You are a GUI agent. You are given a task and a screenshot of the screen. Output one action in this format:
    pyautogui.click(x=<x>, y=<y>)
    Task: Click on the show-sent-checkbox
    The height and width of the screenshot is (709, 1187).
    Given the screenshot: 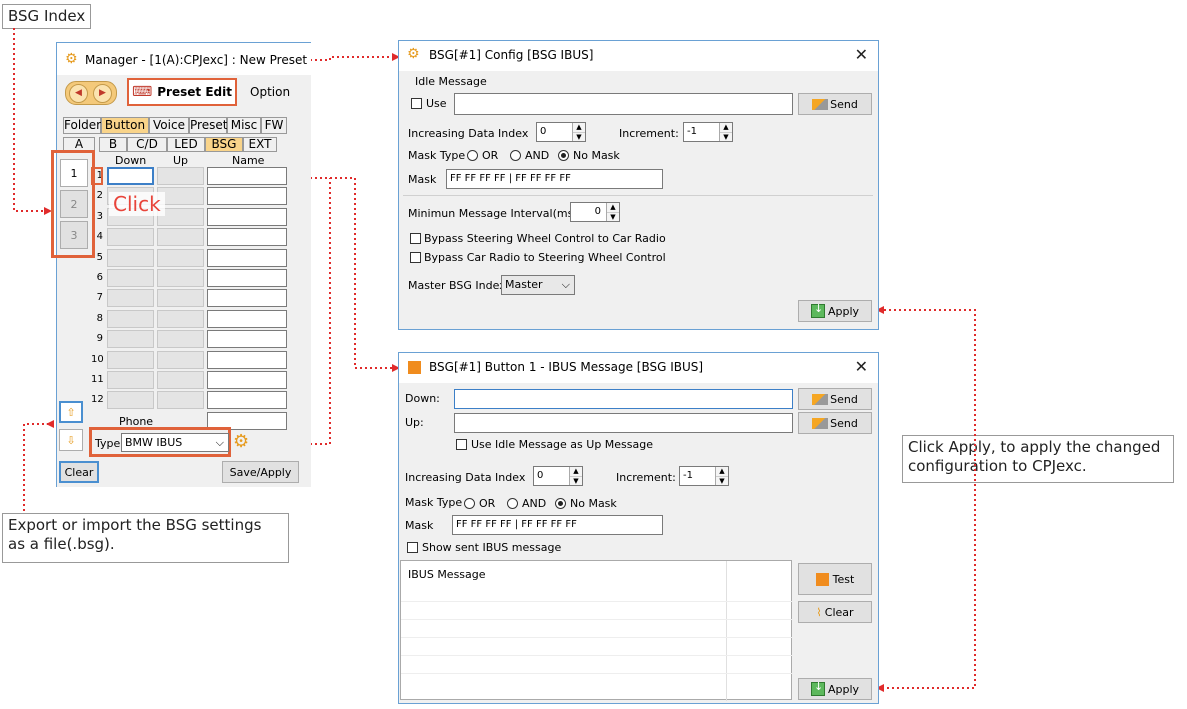 What is the action you would take?
    pyautogui.click(x=412, y=547)
    